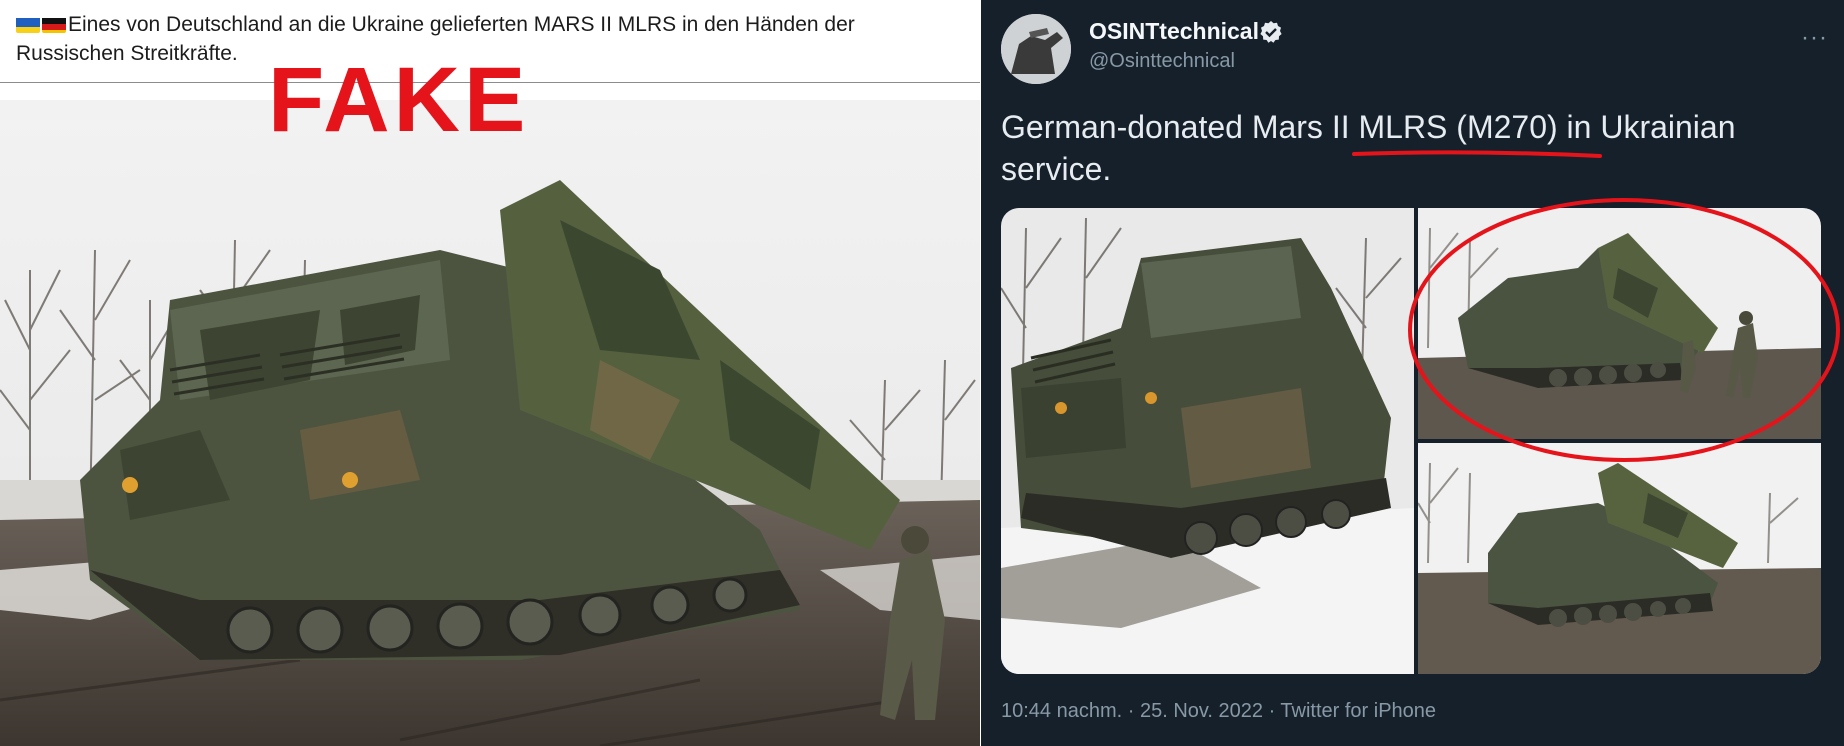 Image resolution: width=1844 pixels, height=746 pixels. What do you see at coordinates (1814, 38) in the screenshot?
I see `more-options-icon: ···` at bounding box center [1814, 38].